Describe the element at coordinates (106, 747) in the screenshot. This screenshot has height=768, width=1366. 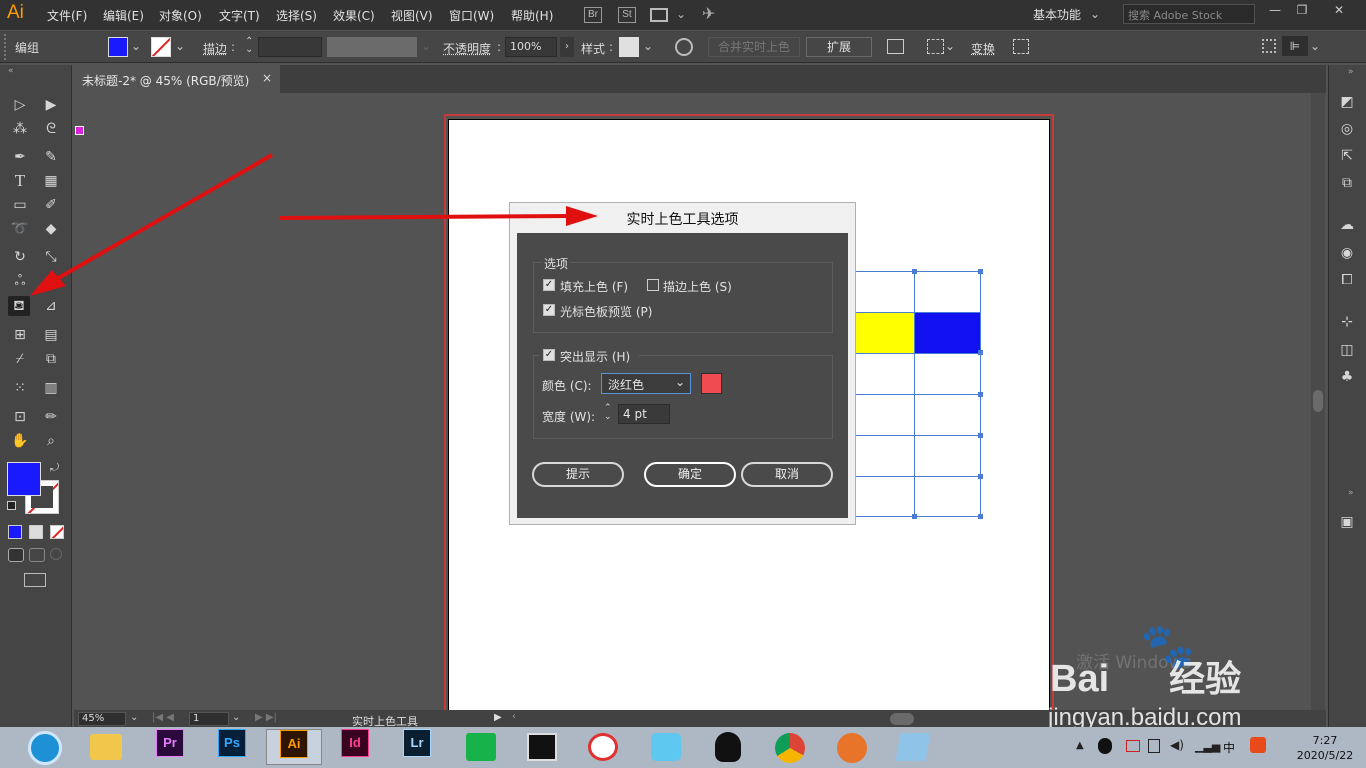
I see `file-explorer-icon` at that location.